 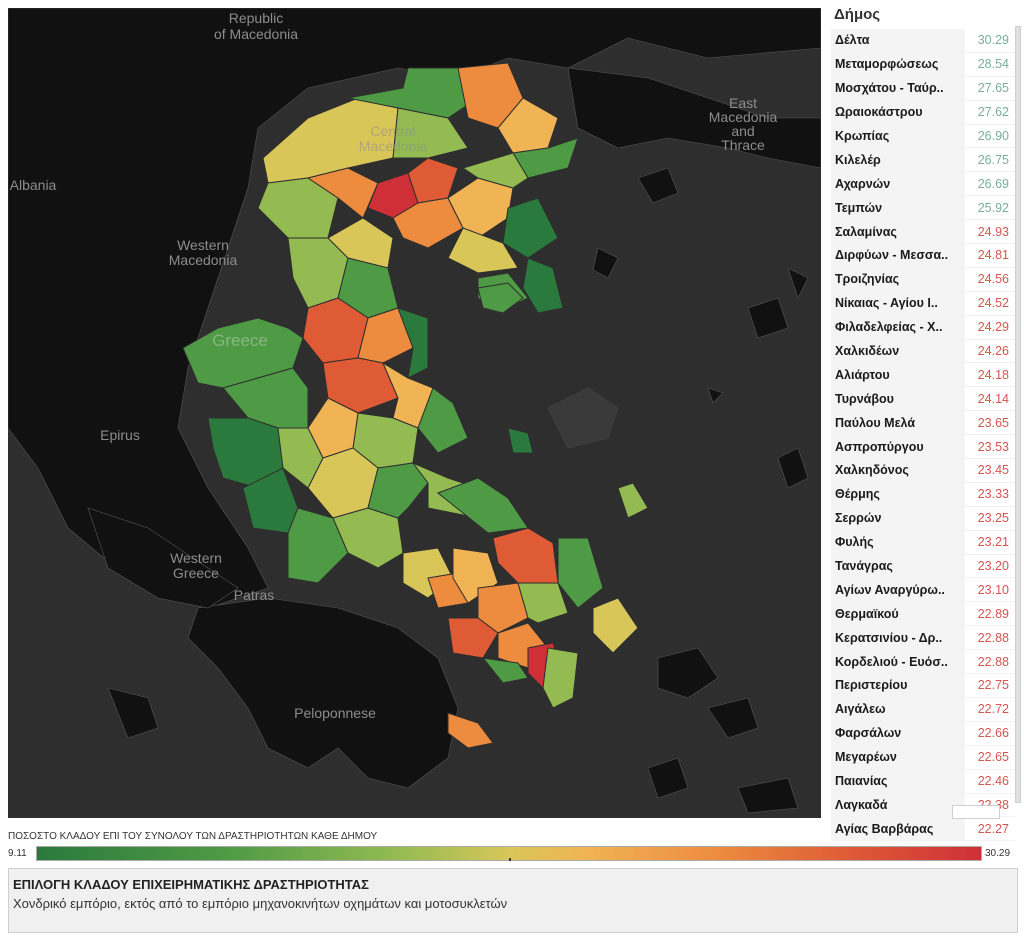 What do you see at coordinates (993, 518) in the screenshot?
I see `municipality-value: 23.25` at bounding box center [993, 518].